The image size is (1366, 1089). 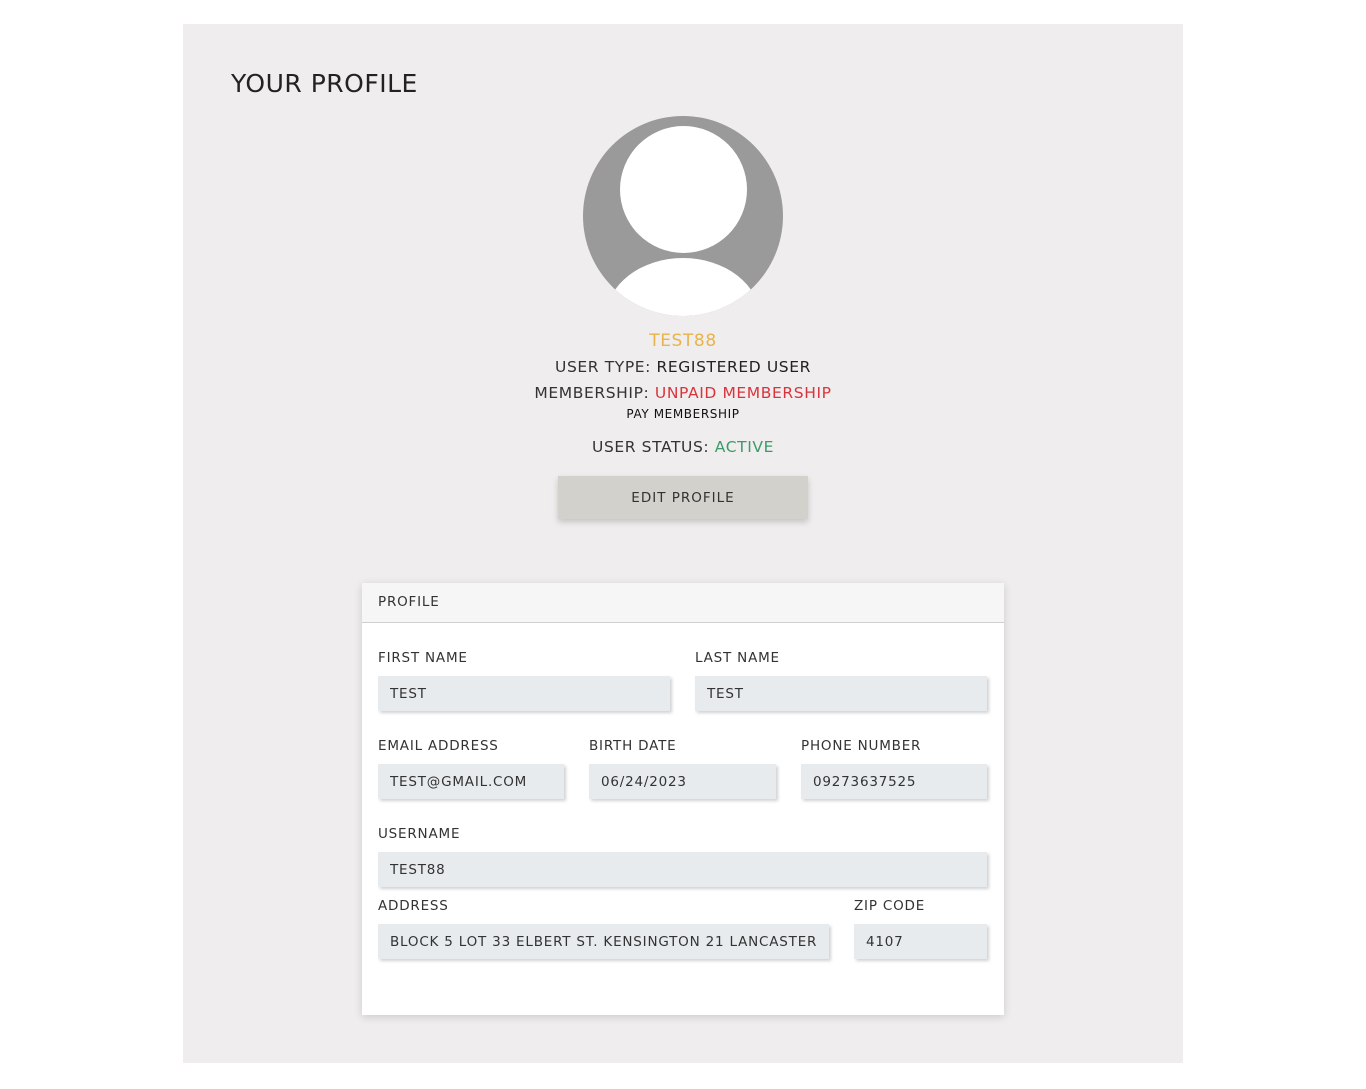 I want to click on birth-date-label: BIRTH DATE, so click(x=633, y=746).